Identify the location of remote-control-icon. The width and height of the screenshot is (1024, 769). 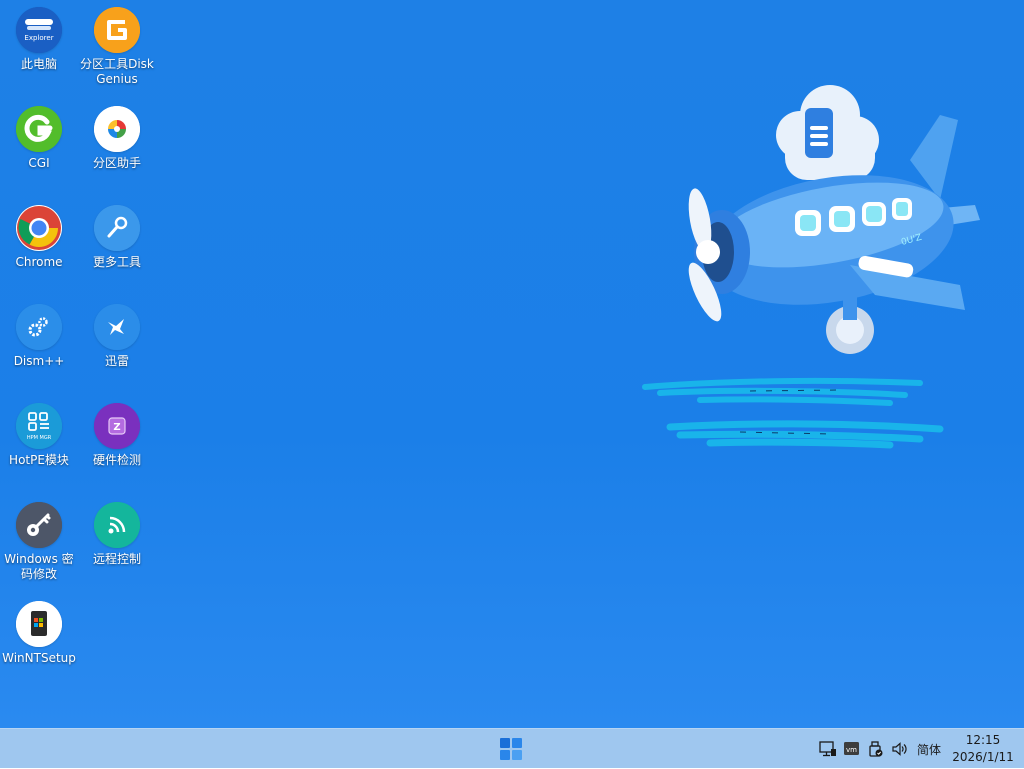
(117, 525).